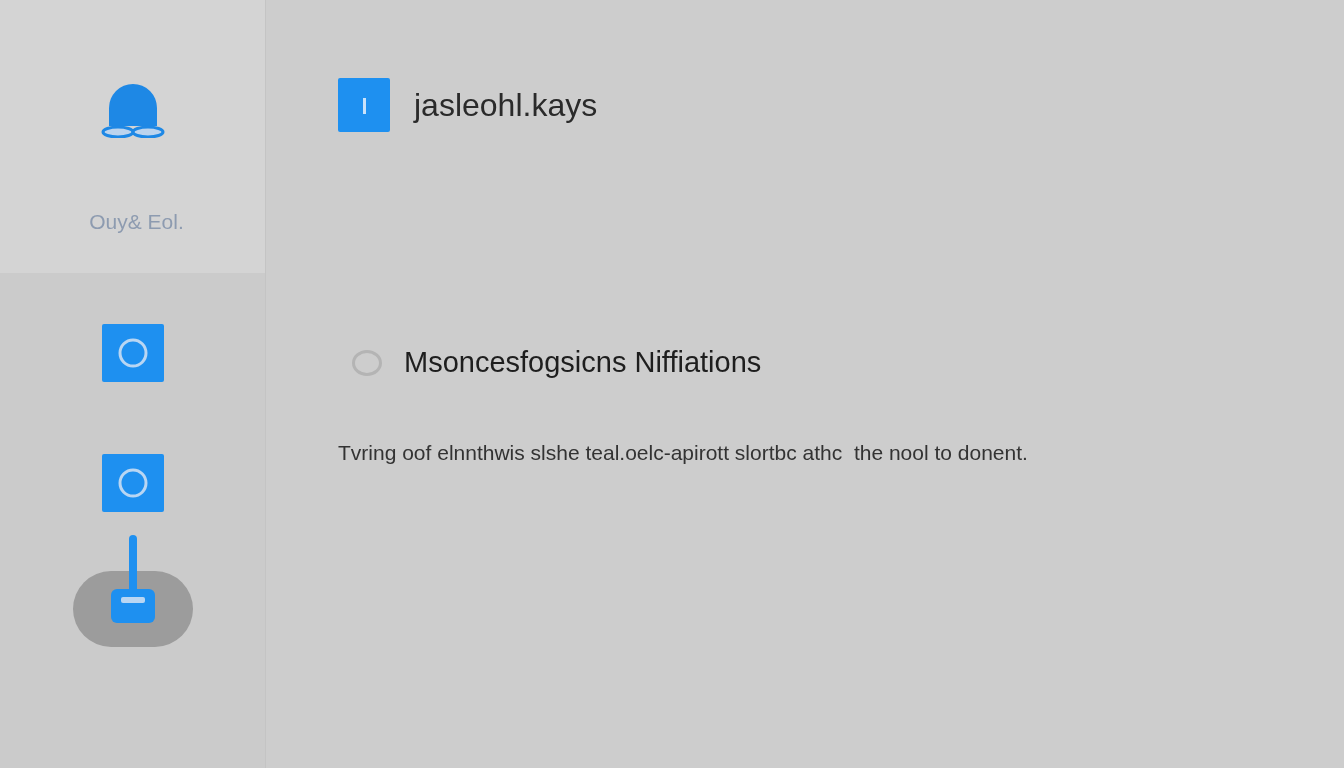 This screenshot has width=1344, height=768. Describe the element at coordinates (506, 105) in the screenshot. I see `page-title: jasleohl.kays` at that location.